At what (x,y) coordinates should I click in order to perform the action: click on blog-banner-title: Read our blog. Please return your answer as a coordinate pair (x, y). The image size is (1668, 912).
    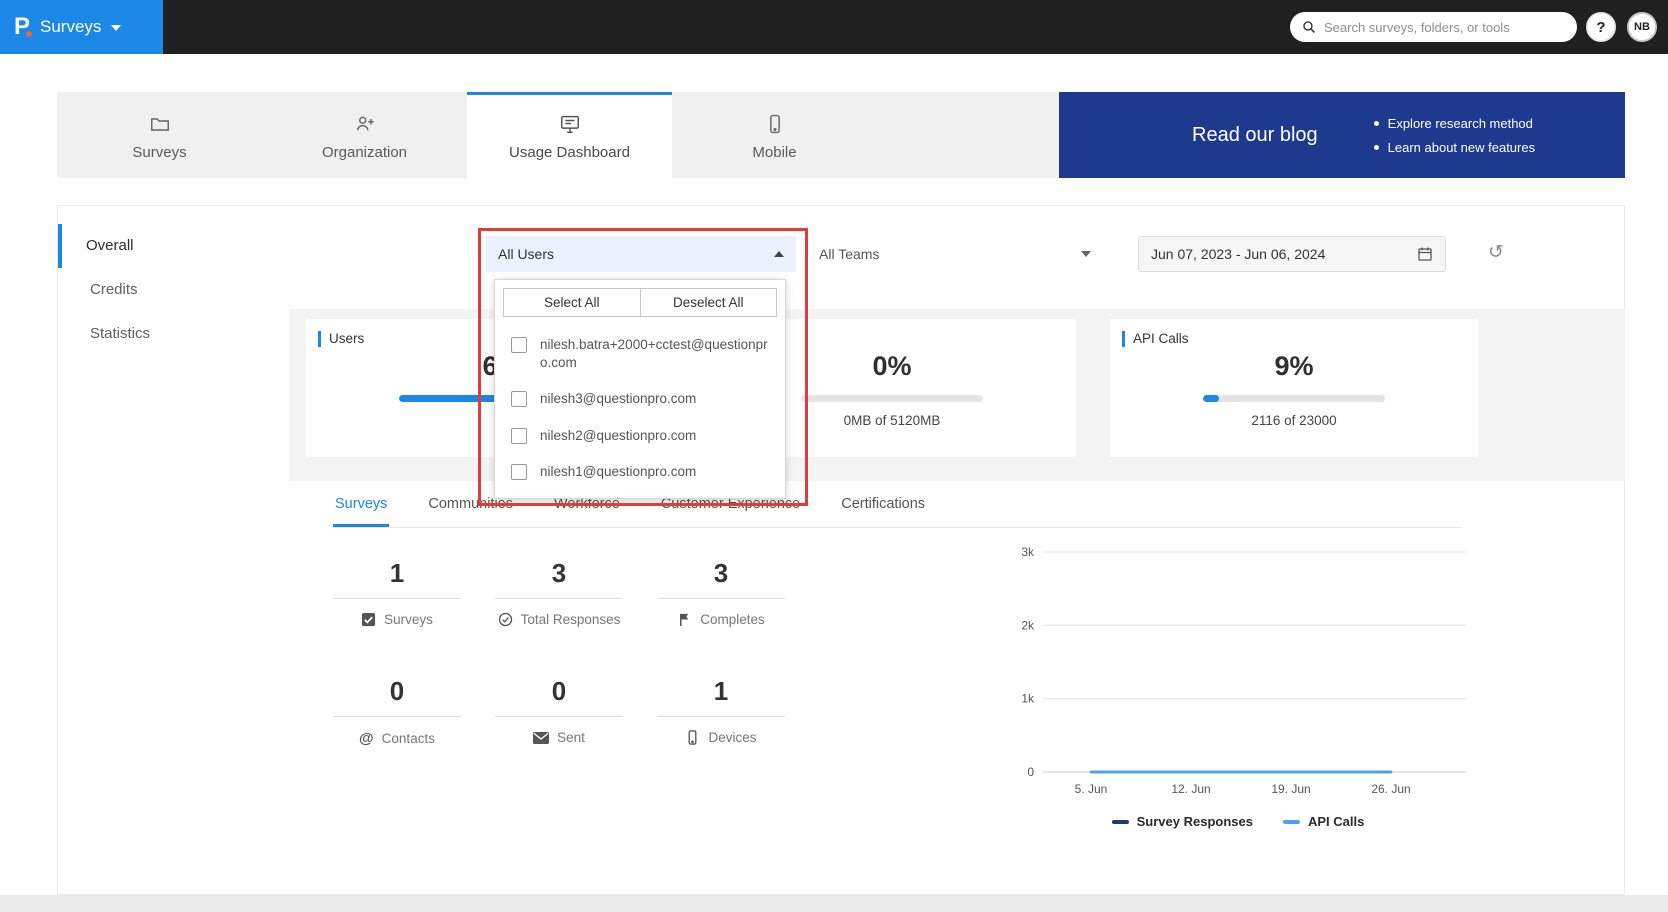
    Looking at the image, I should click on (1255, 134).